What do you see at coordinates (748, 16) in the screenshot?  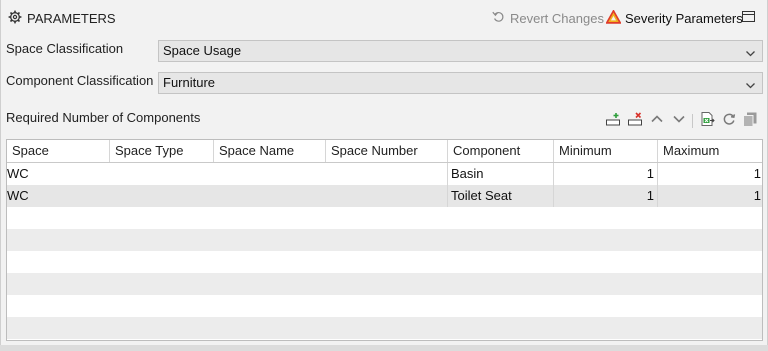 I see `window-icon` at bounding box center [748, 16].